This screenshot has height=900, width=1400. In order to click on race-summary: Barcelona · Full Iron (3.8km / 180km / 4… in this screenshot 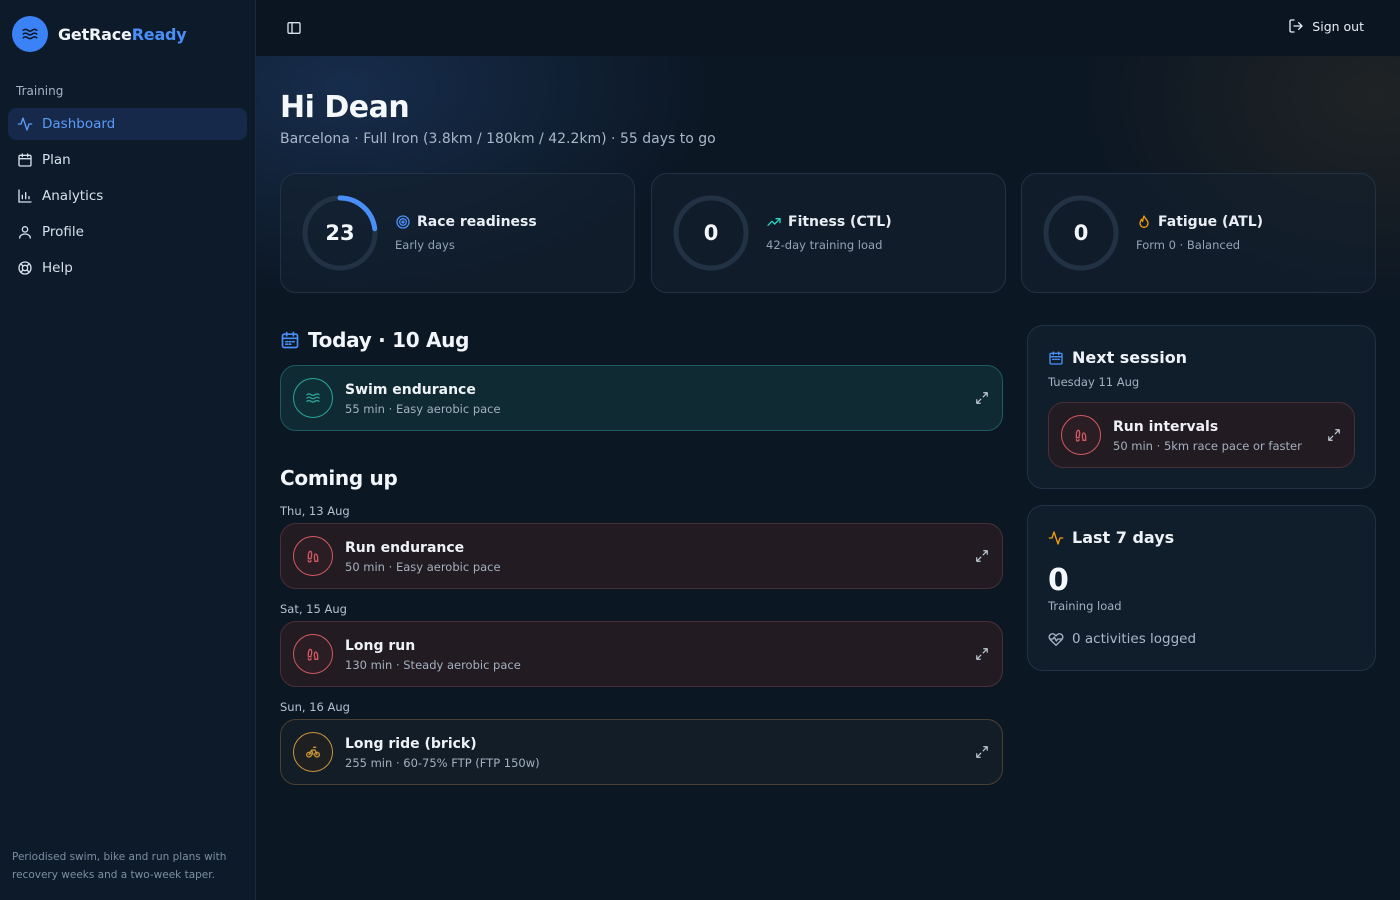, I will do `click(498, 139)`.